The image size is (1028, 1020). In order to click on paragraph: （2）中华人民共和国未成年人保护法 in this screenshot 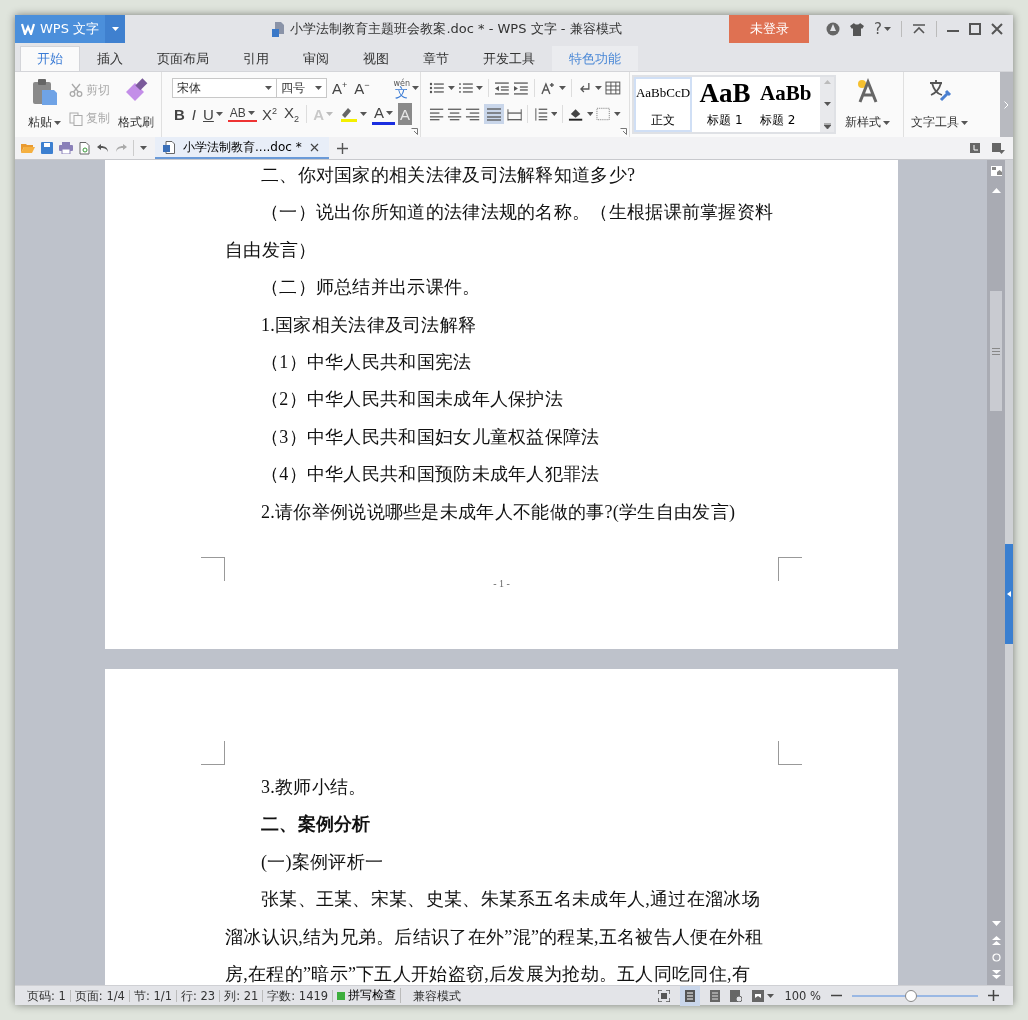, I will do `click(412, 400)`.